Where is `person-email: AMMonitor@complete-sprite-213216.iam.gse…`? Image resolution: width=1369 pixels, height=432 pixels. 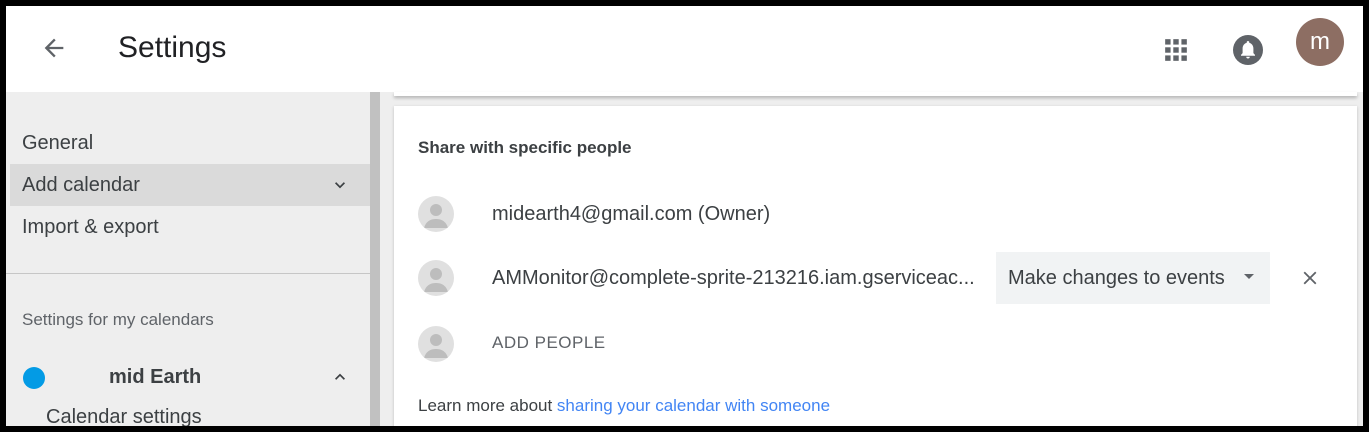 person-email: AMMonitor@complete-sprite-213216.iam.gse… is located at coordinates (733, 278).